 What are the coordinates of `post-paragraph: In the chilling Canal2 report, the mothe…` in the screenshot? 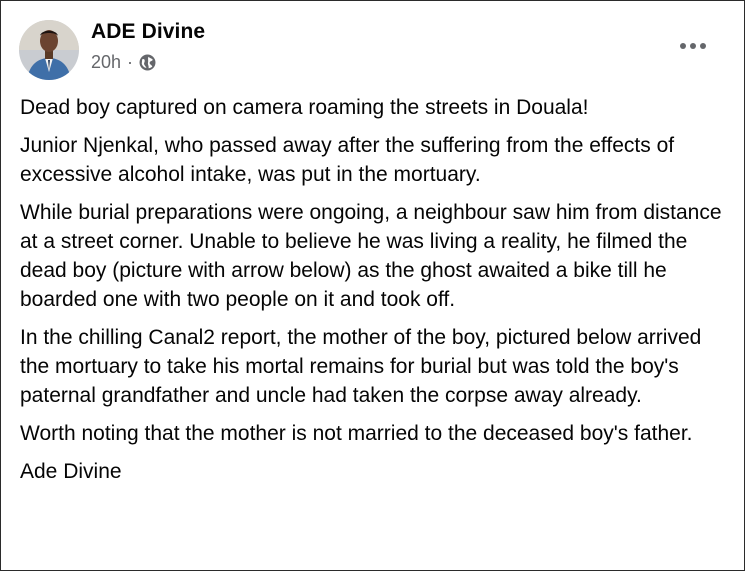 It's located at (361, 366).